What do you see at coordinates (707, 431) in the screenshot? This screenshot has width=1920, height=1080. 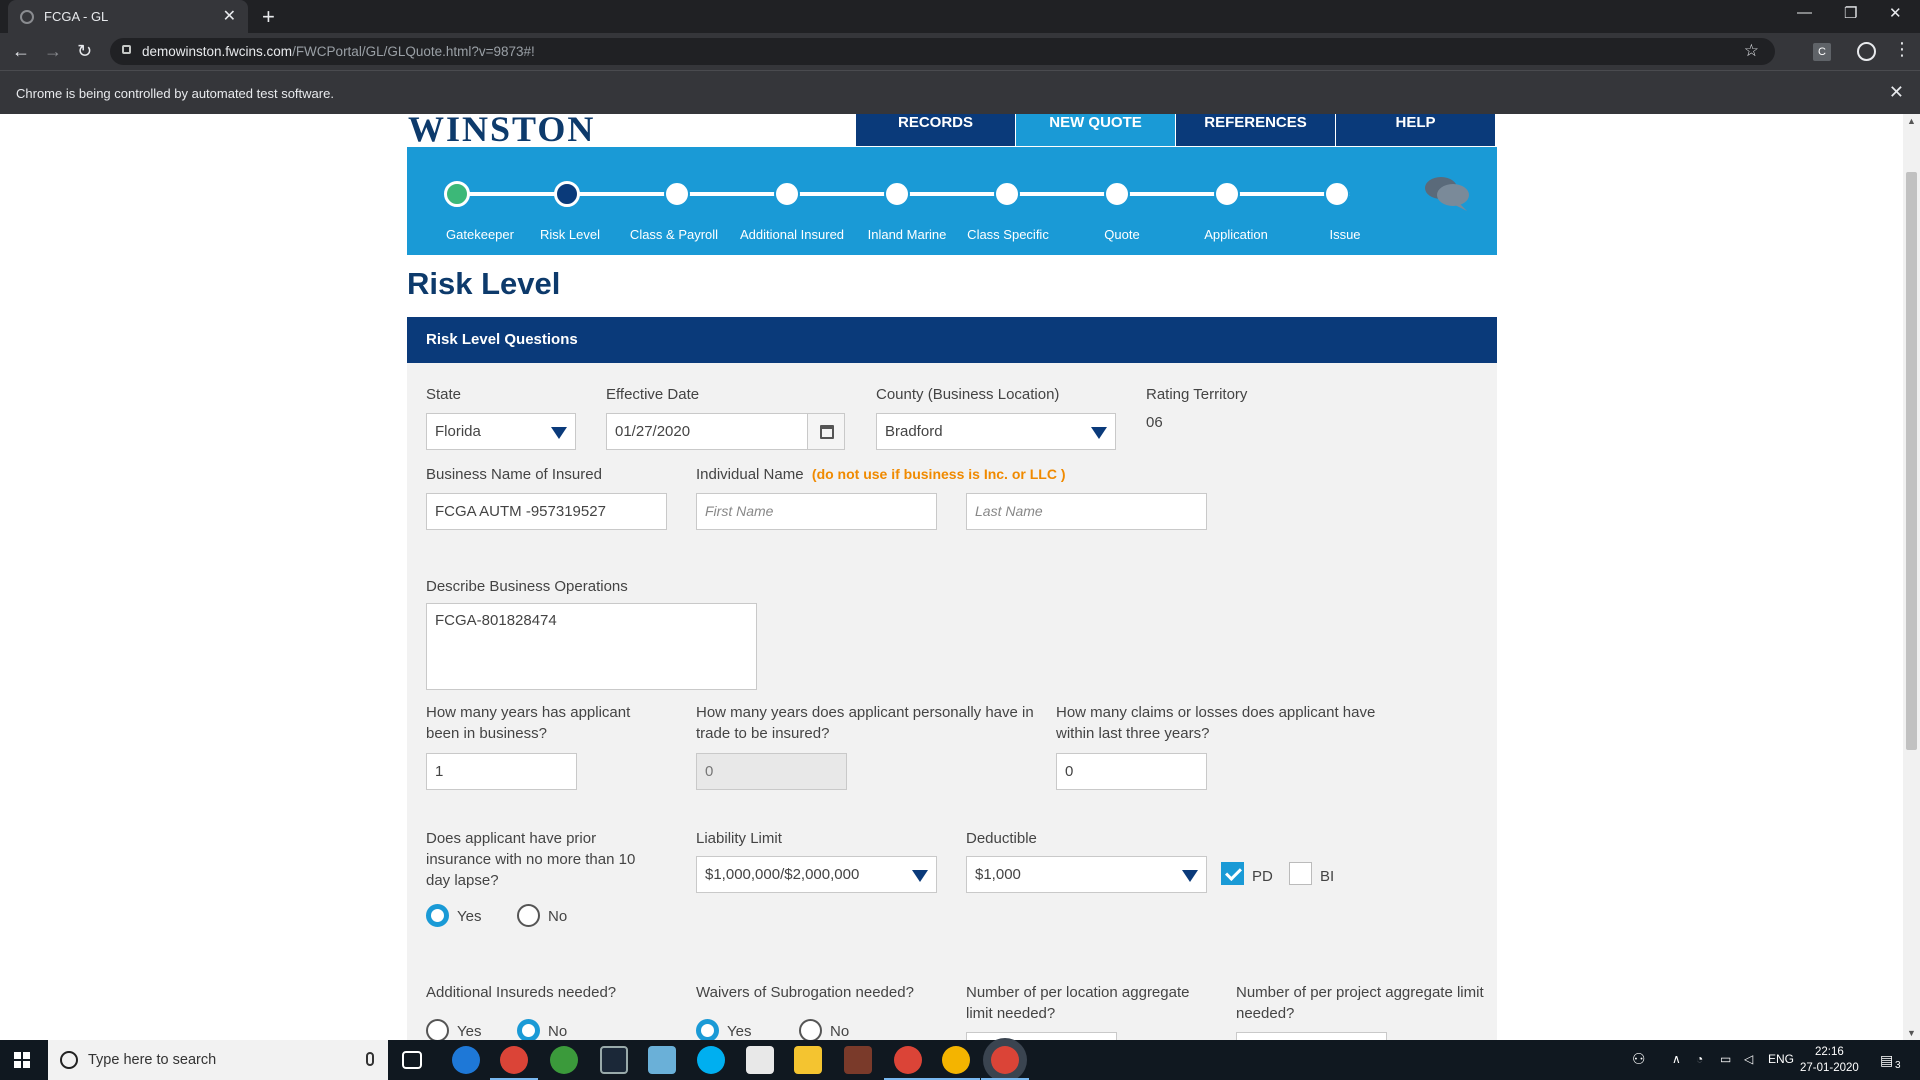 I see `effective-date-input: 01/27/2020` at bounding box center [707, 431].